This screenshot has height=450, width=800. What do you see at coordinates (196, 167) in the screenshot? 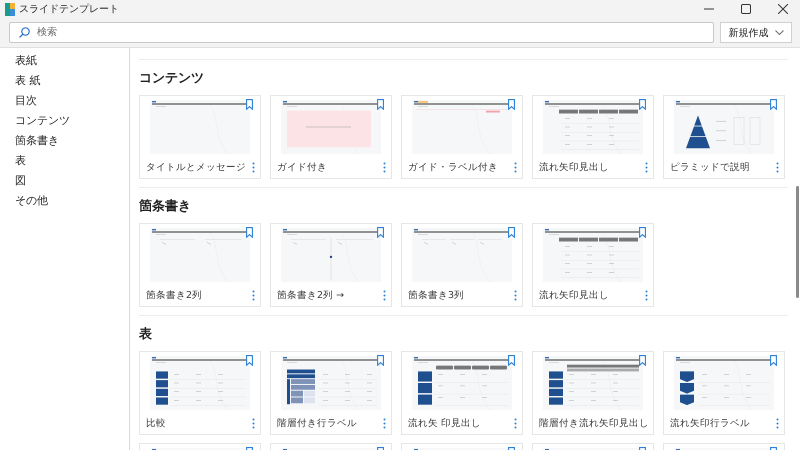
I see `card-title: タイトルとメッセージ` at bounding box center [196, 167].